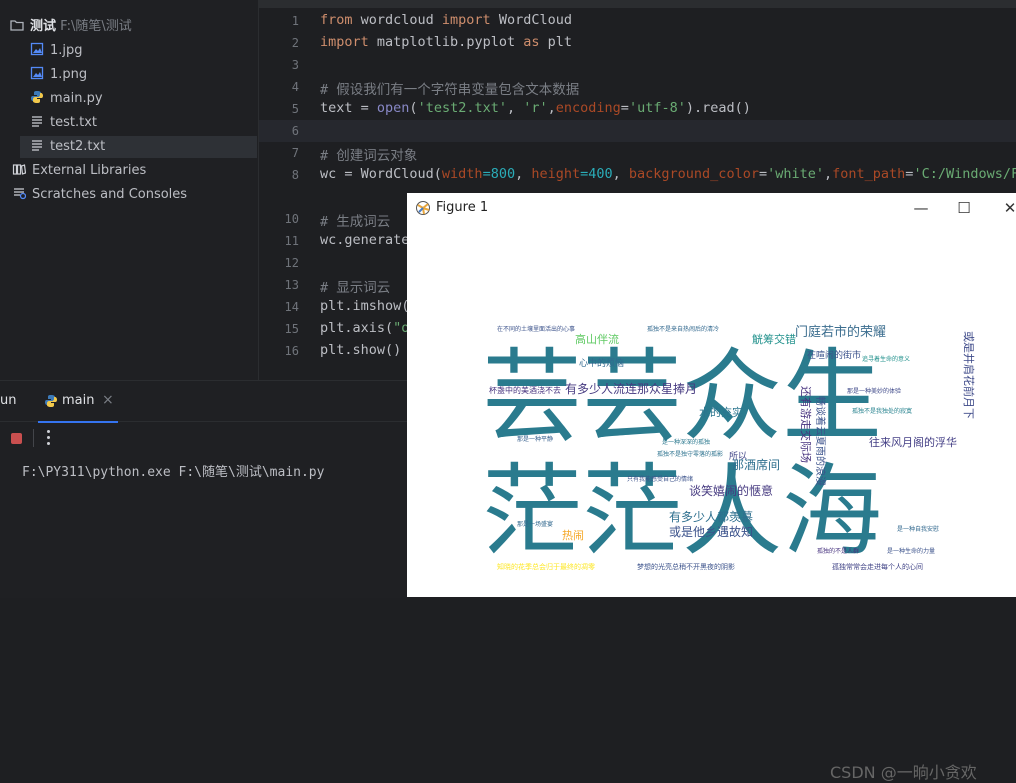  What do you see at coordinates (637, 4) in the screenshot?
I see `editor-tab-strip` at bounding box center [637, 4].